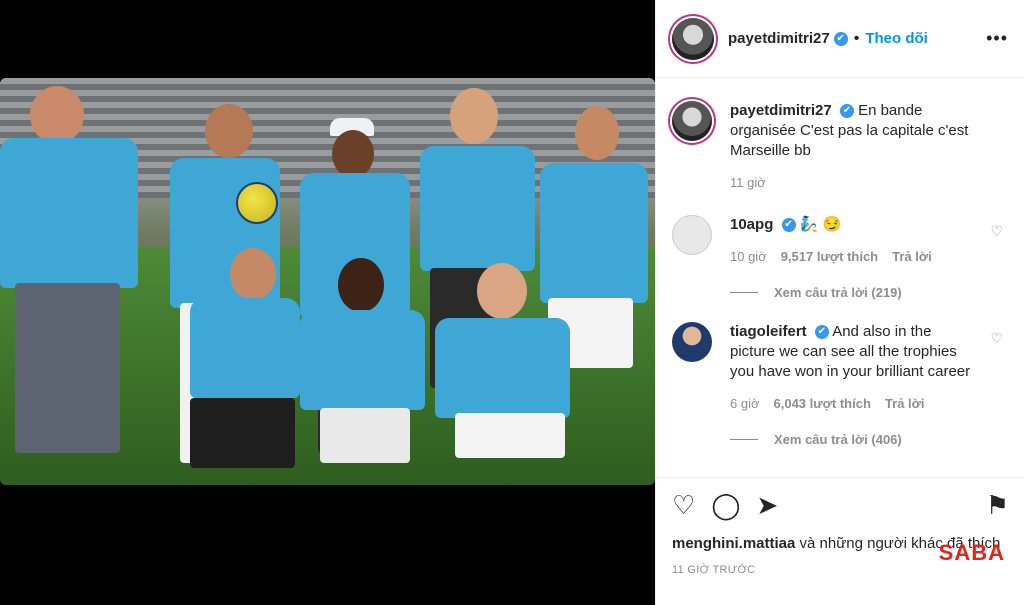 Image resolution: width=1024 pixels, height=605 pixels. Describe the element at coordinates (781, 110) in the screenshot. I see `caption-username: payetdimitri27` at that location.